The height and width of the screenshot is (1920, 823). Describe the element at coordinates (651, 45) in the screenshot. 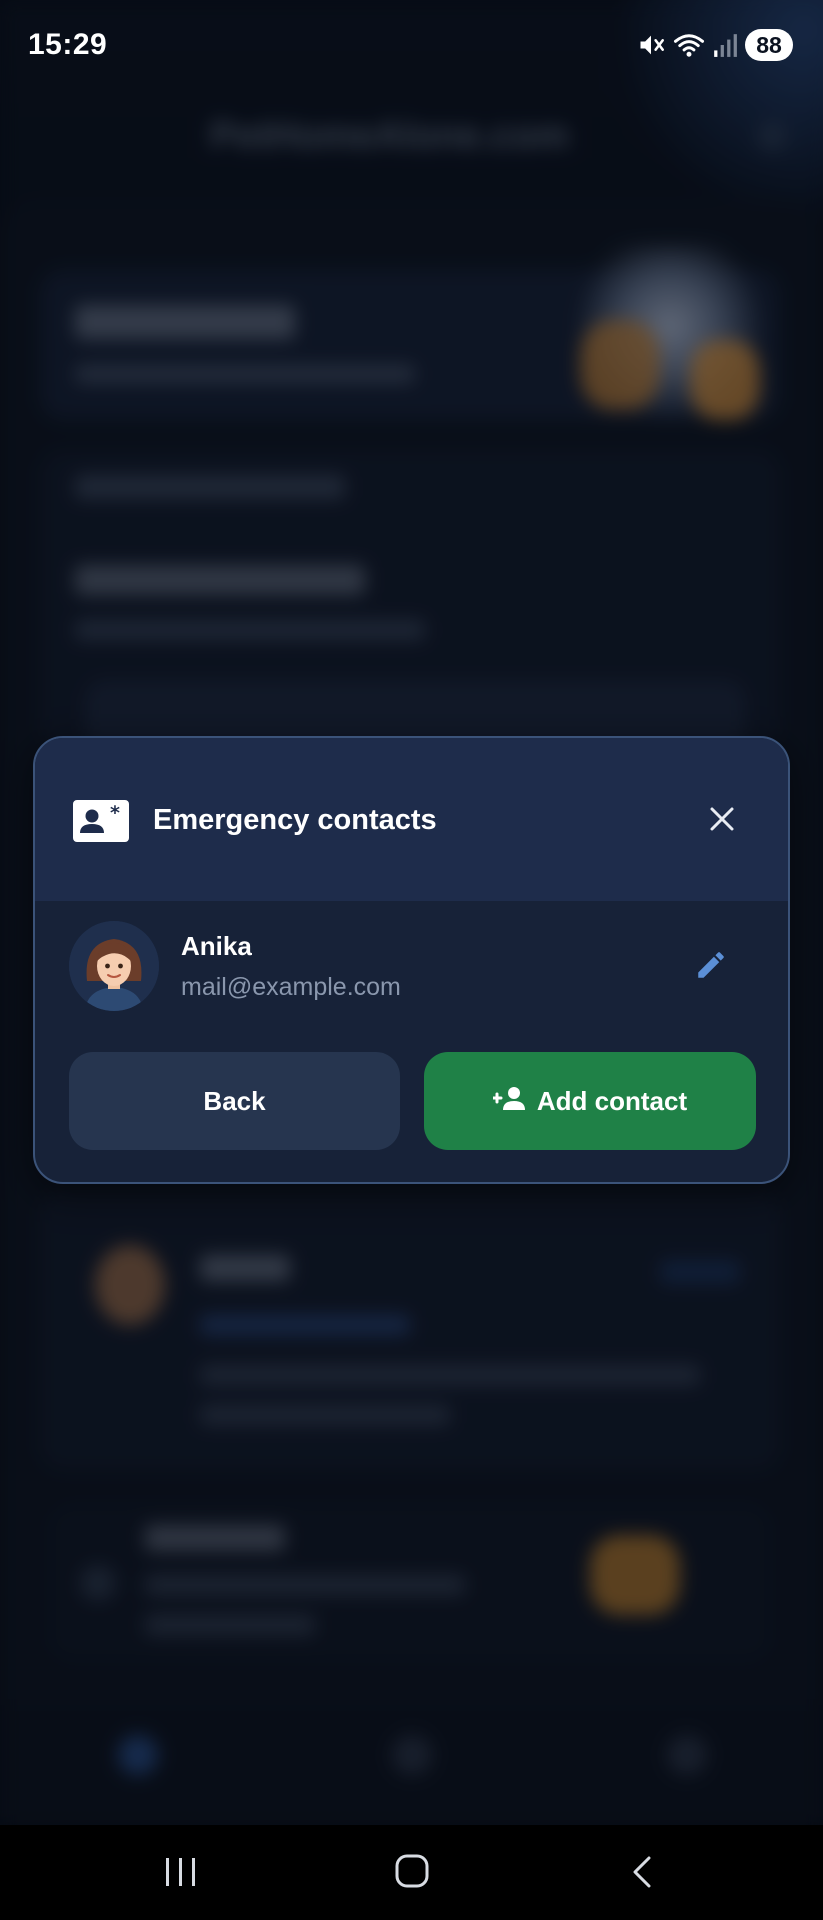

I see `mute-icon` at that location.